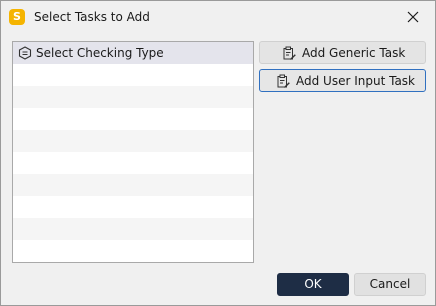  I want to click on add-generic-task-button: Add Generic Task, so click(342, 52).